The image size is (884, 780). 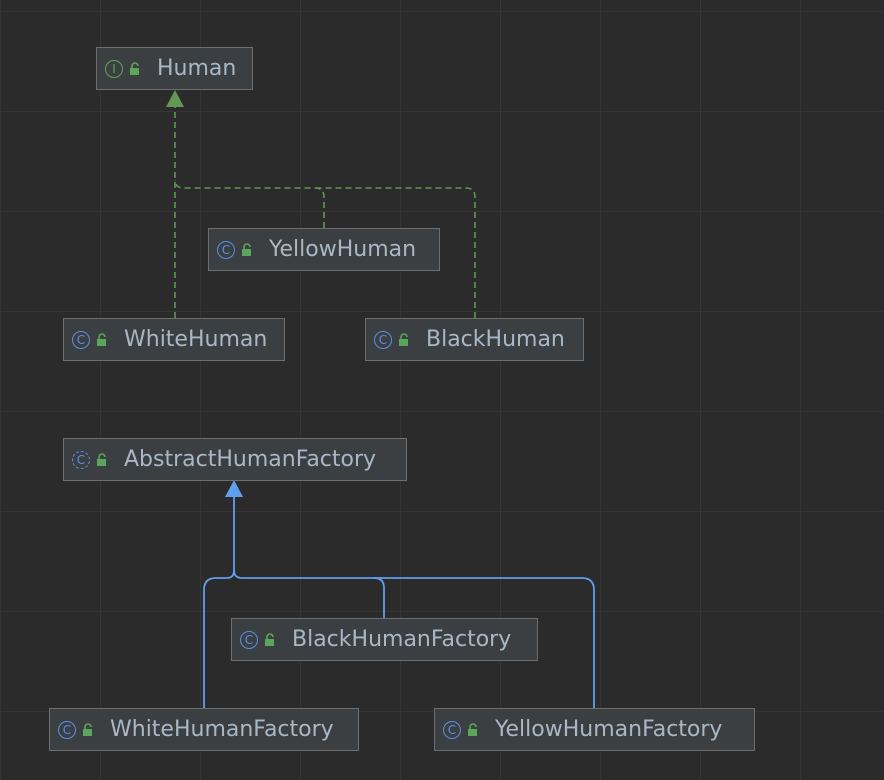 I want to click on node-label: WhiteHuman, so click(x=196, y=339).